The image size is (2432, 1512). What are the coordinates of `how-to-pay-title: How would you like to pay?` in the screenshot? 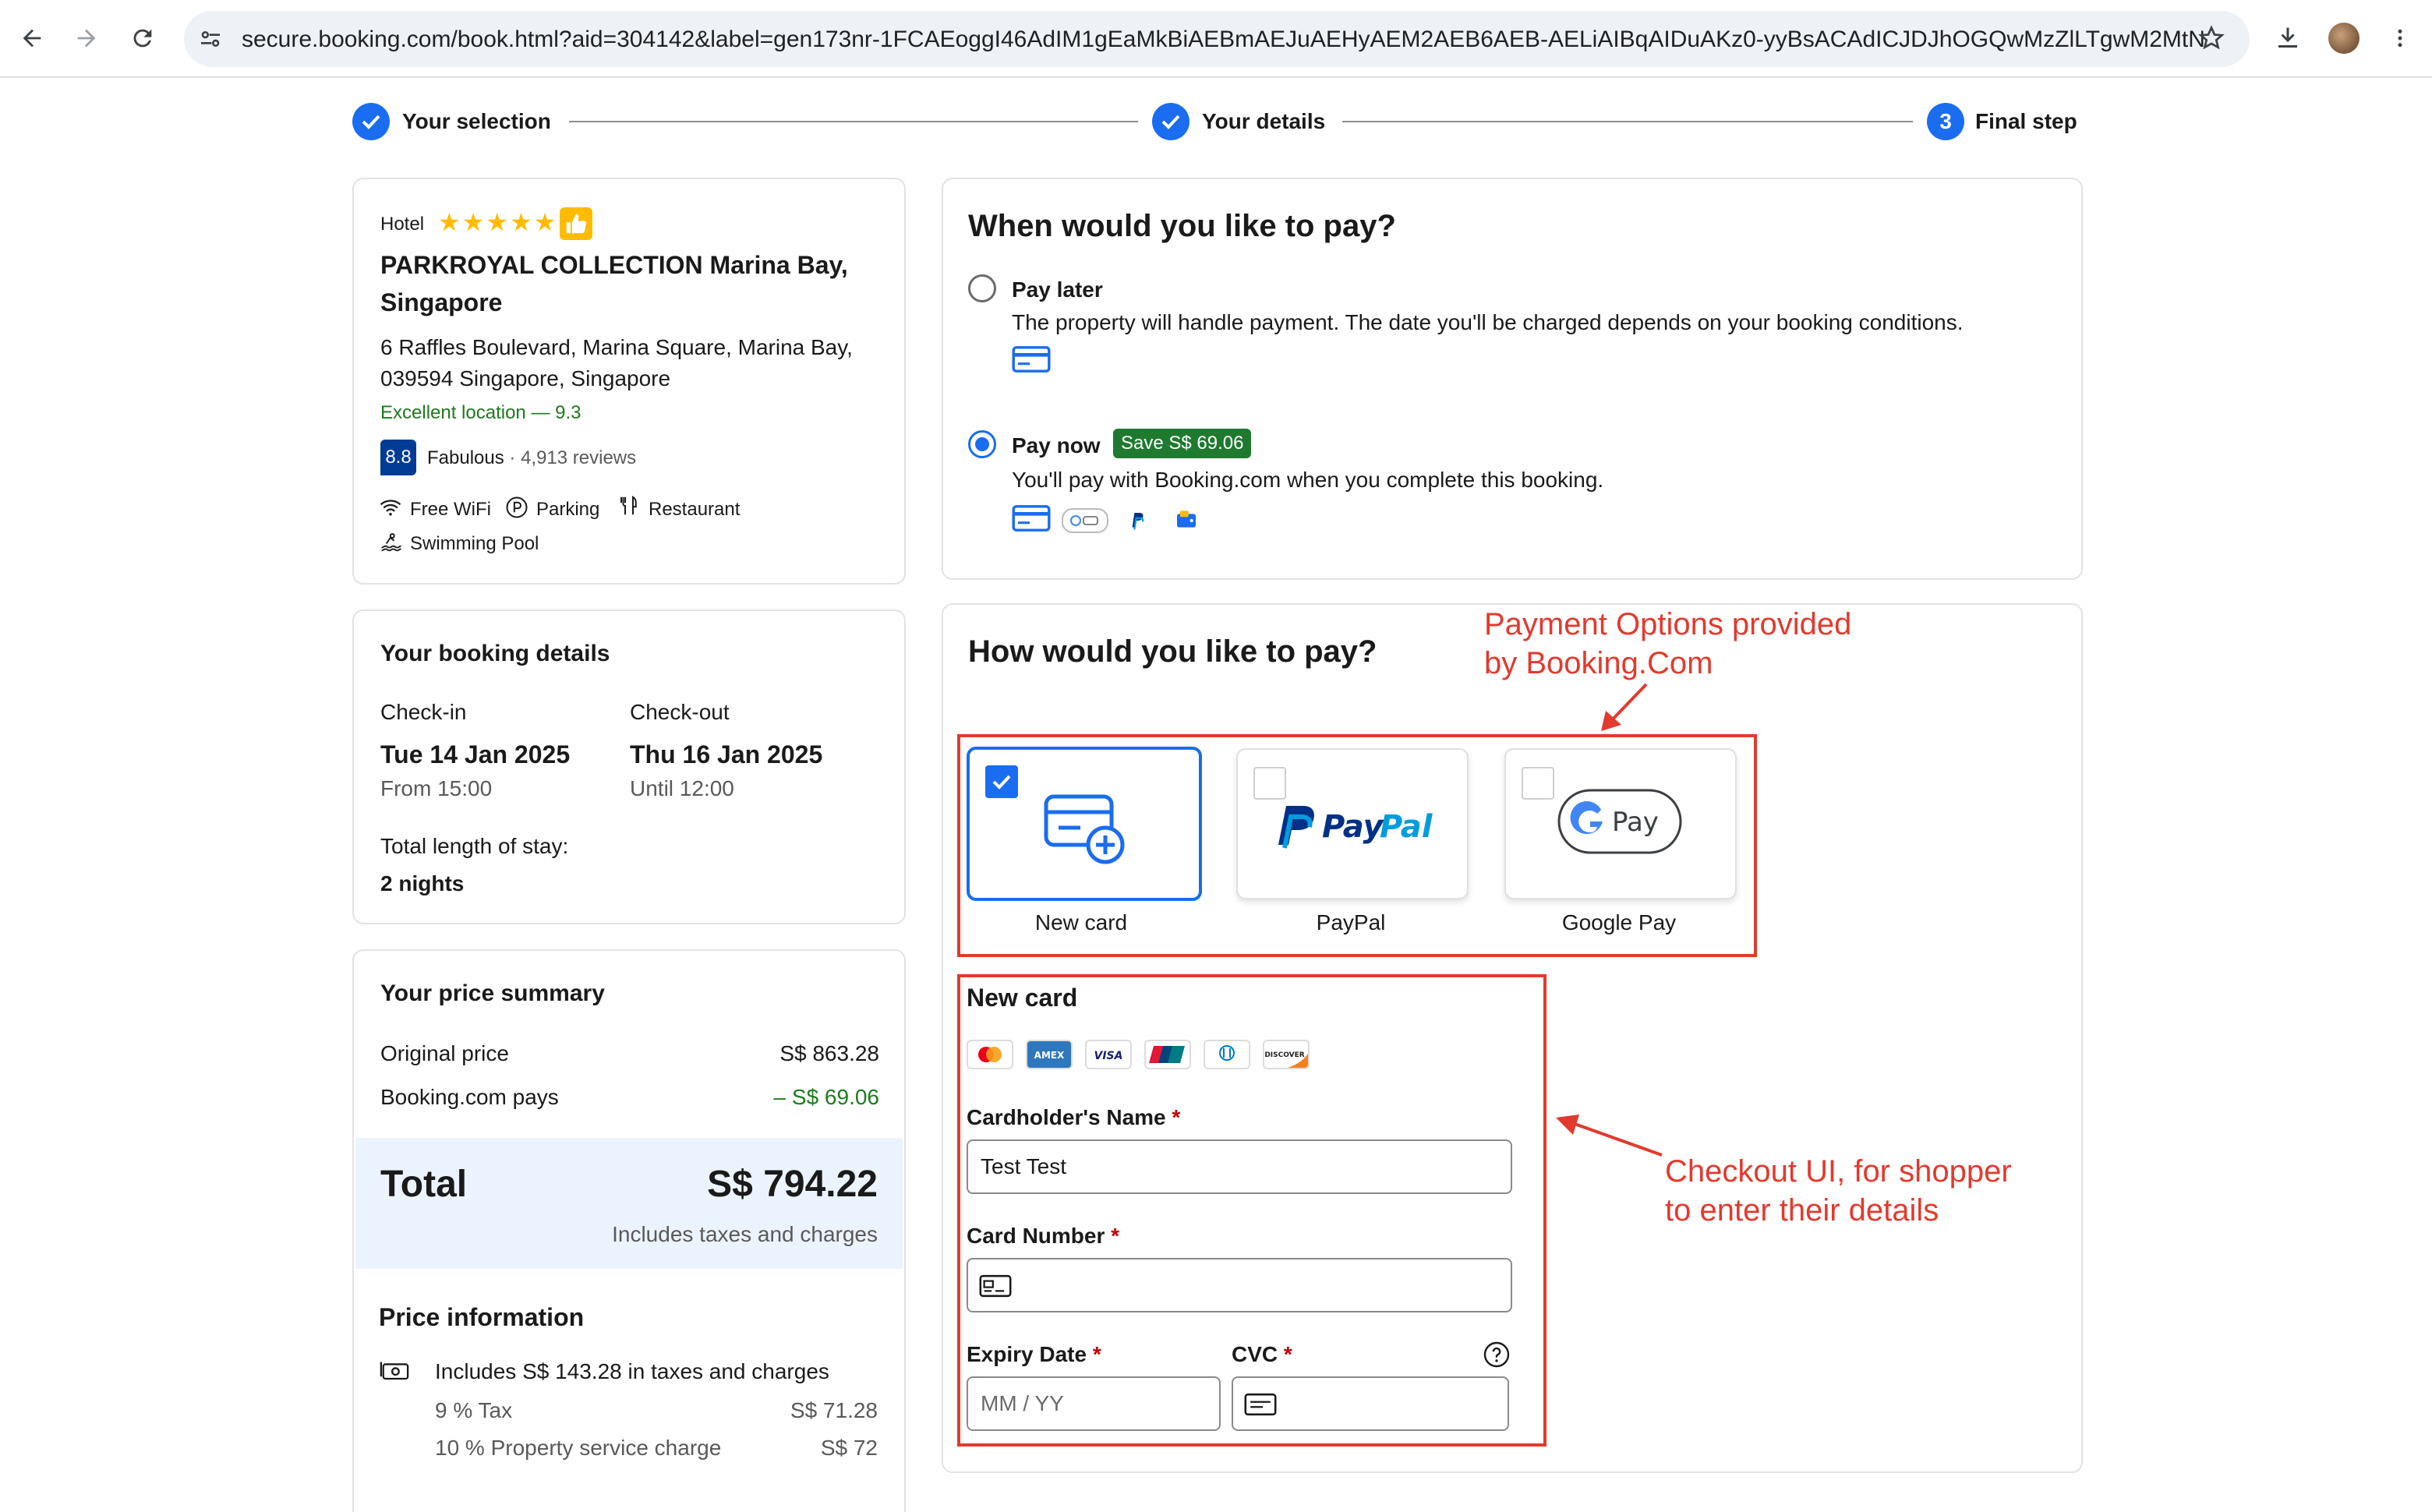 It's located at (1172, 651).